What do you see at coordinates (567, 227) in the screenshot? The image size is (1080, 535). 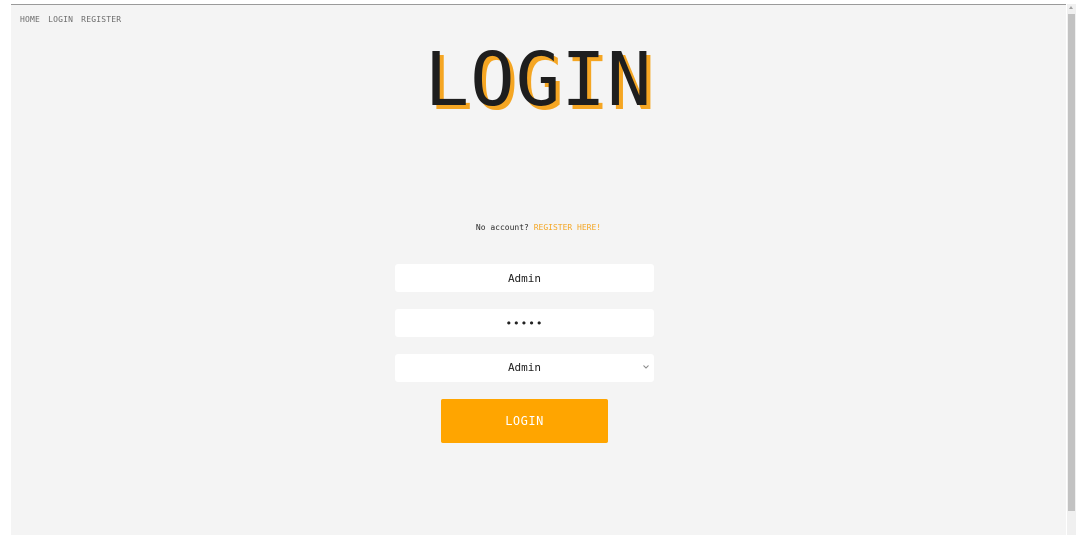 I see `register-here-link: REGISTER HERE!` at bounding box center [567, 227].